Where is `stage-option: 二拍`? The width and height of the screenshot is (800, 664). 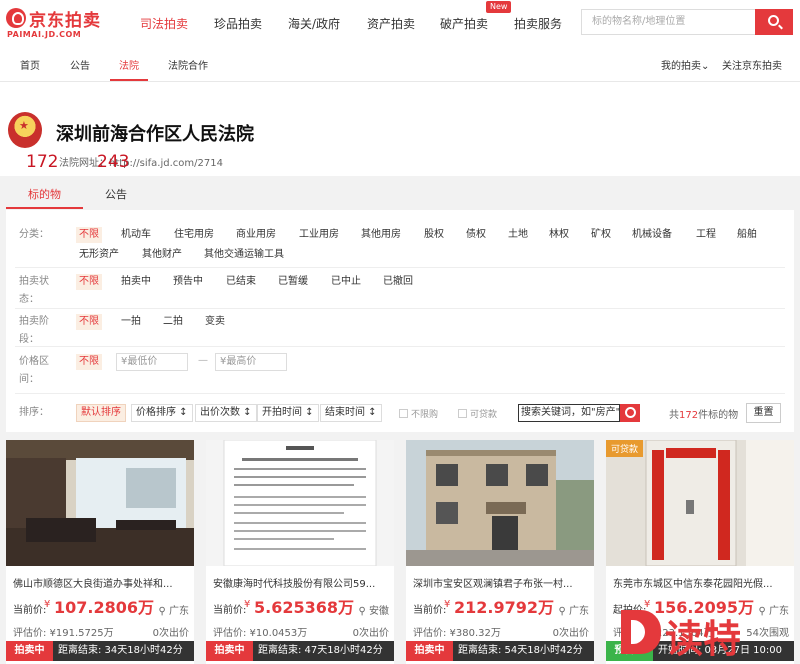
stage-option: 二拍 is located at coordinates (173, 322).